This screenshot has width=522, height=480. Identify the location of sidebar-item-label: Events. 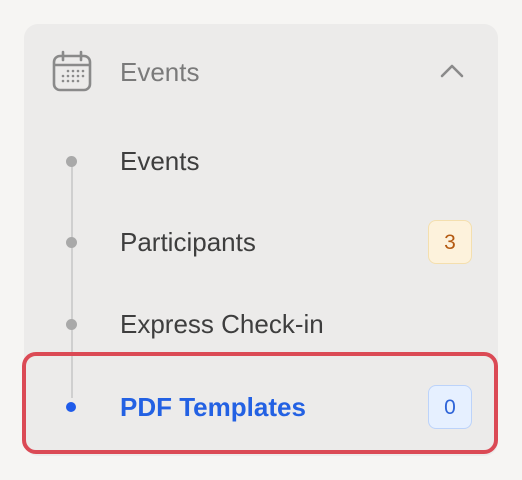
(160, 161).